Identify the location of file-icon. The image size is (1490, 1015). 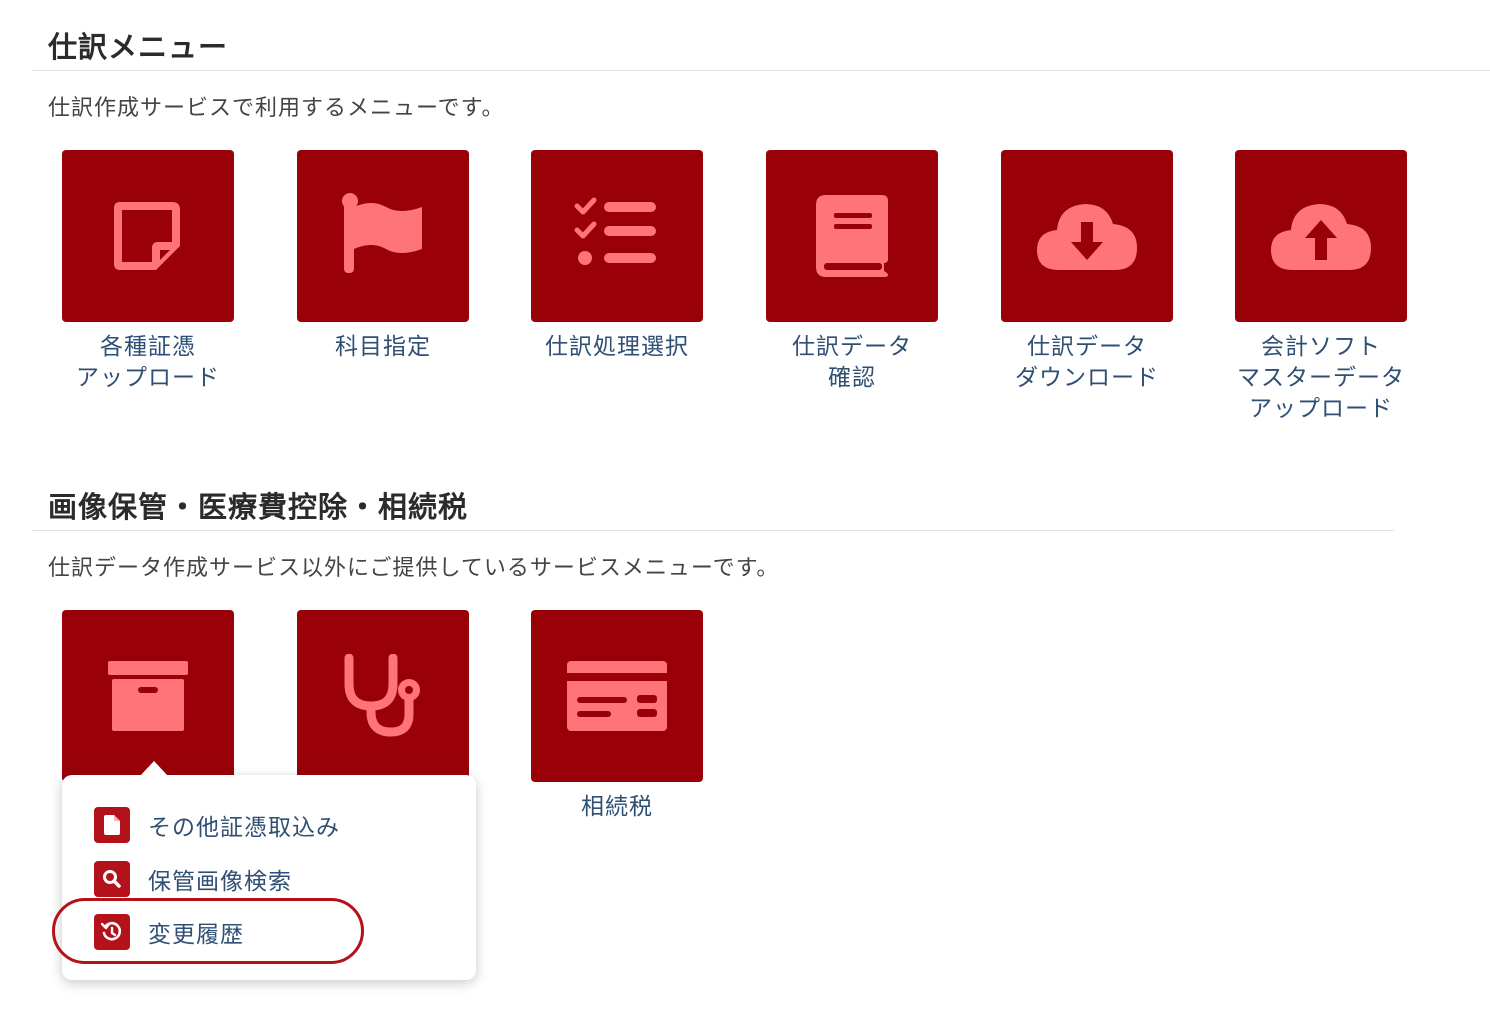
(112, 825).